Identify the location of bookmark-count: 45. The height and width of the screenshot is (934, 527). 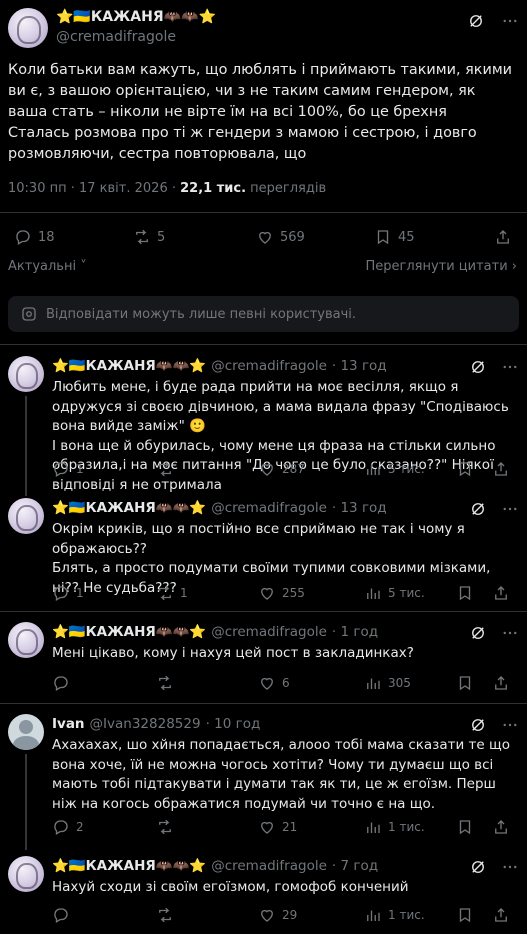
(406, 237).